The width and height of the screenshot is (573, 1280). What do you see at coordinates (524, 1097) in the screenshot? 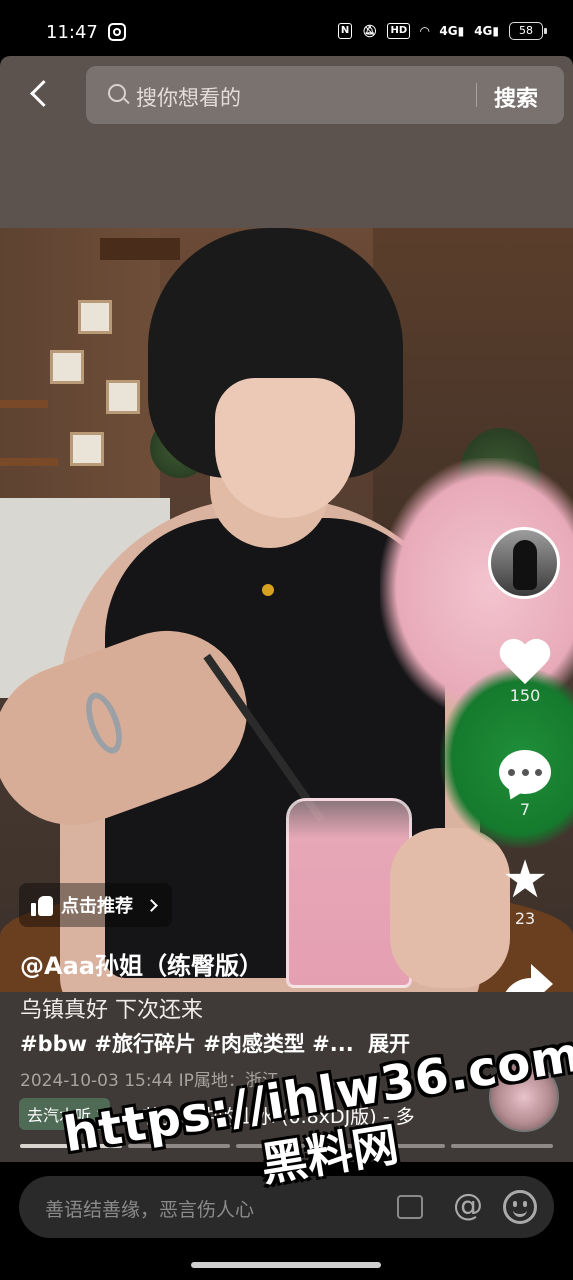
I see `music-disc` at bounding box center [524, 1097].